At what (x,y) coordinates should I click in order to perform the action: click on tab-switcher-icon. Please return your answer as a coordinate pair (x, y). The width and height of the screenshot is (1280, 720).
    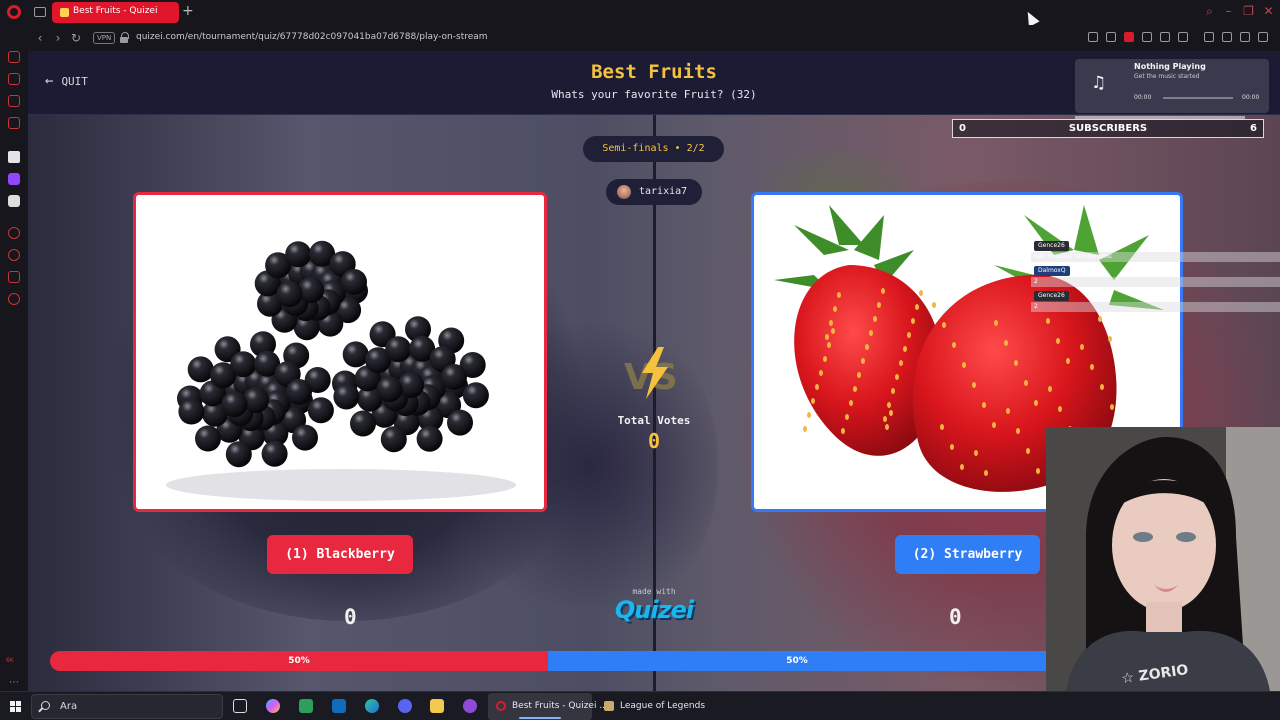
    Looking at the image, I should click on (40, 12).